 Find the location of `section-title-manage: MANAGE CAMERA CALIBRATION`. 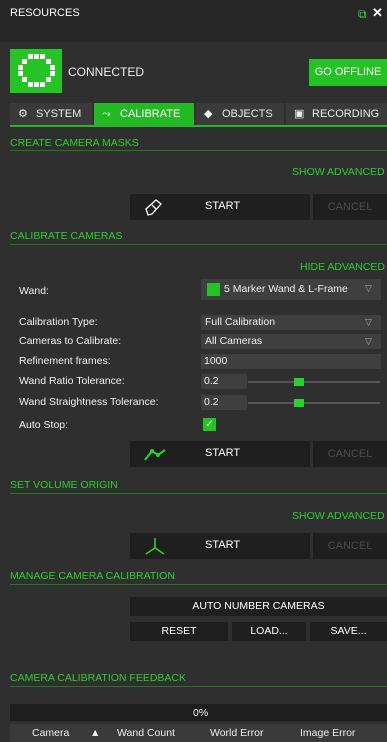

section-title-manage: MANAGE CAMERA CALIBRATION is located at coordinates (92, 577).